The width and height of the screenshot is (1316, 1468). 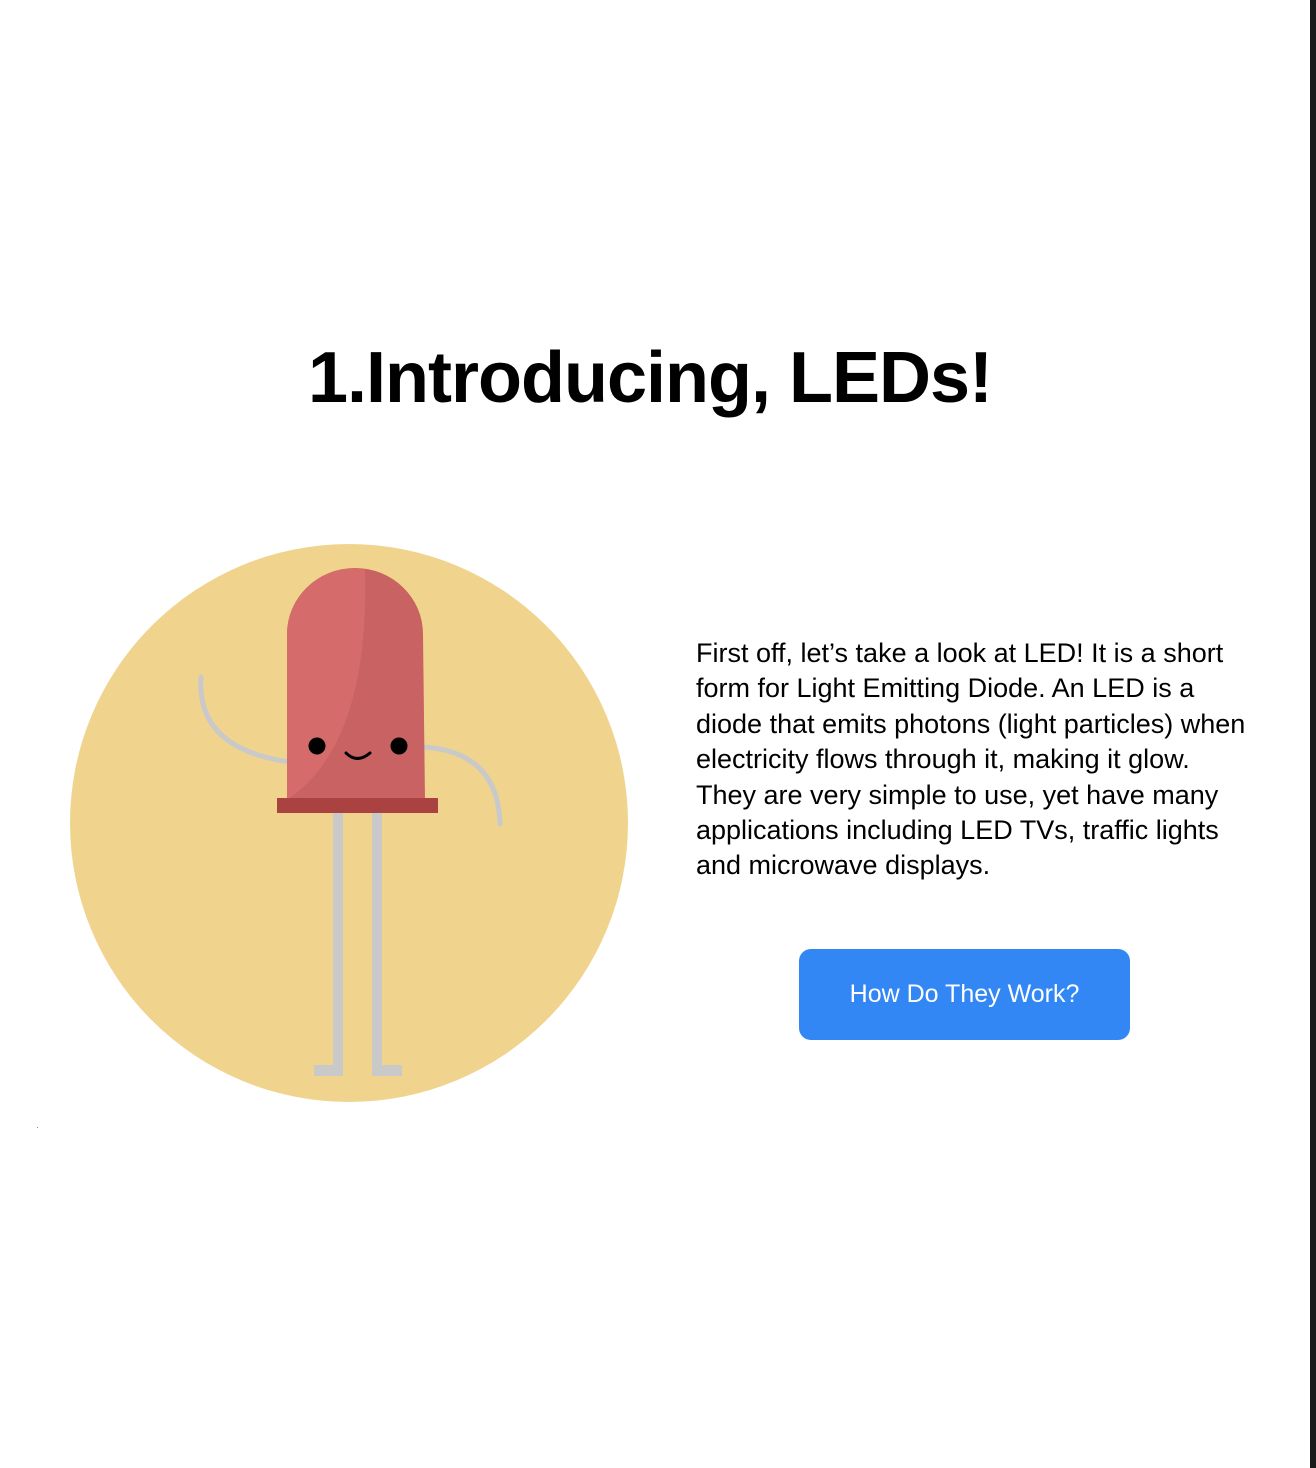 What do you see at coordinates (1313, 734) in the screenshot?
I see `window-edge` at bounding box center [1313, 734].